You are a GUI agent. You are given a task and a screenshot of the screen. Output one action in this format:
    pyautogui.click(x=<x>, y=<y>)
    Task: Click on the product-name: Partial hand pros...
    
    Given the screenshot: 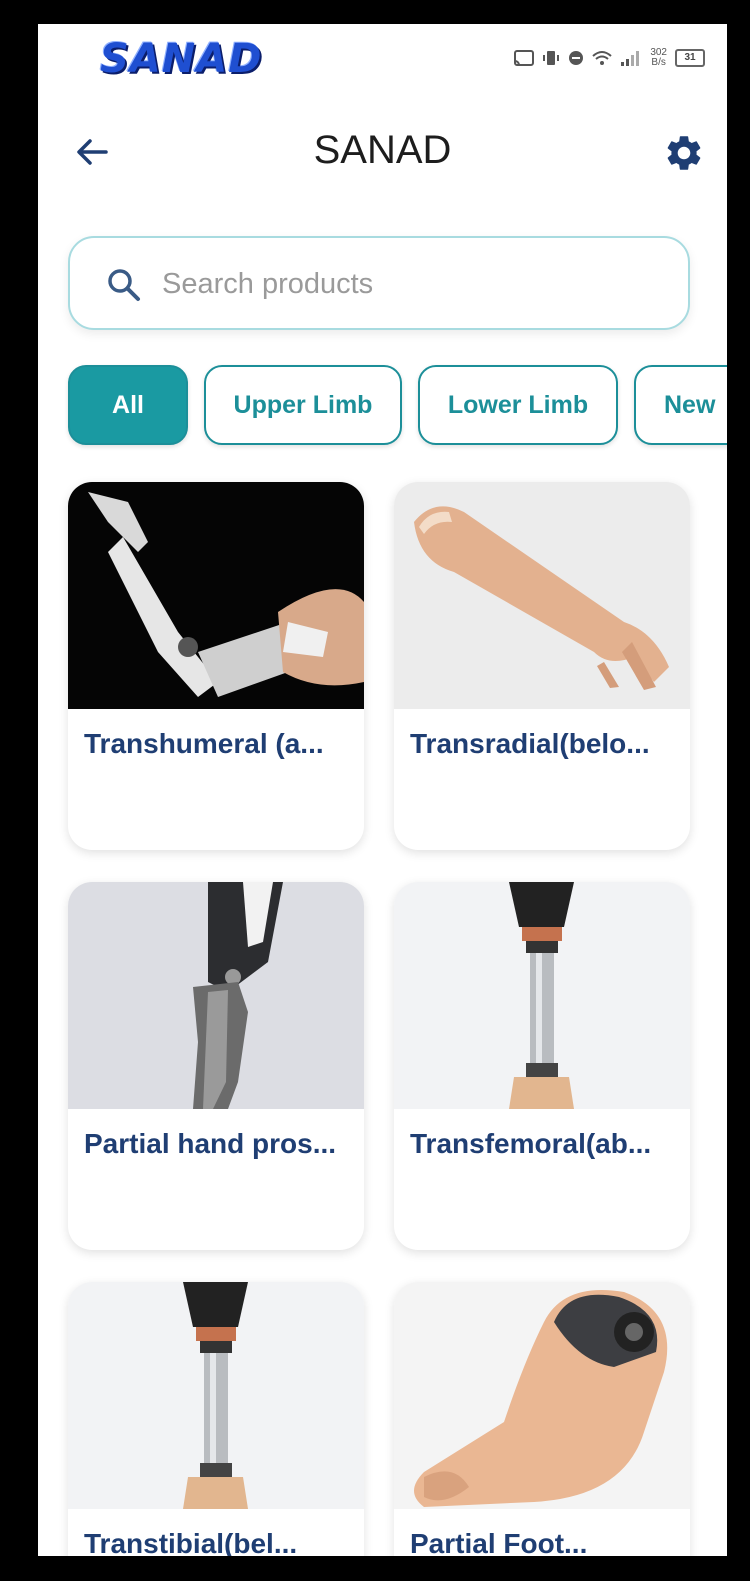 What is the action you would take?
    pyautogui.click(x=210, y=1143)
    